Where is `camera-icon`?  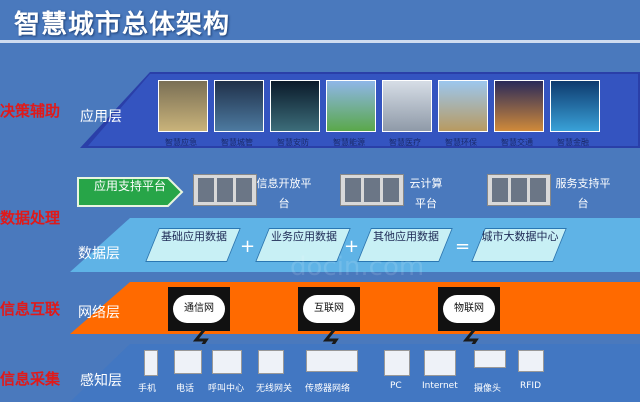
camera-icon is located at coordinates (490, 359).